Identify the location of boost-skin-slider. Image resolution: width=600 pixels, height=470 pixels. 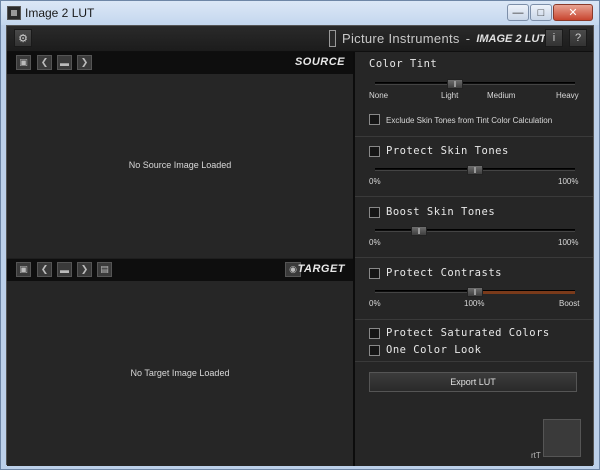
(475, 231).